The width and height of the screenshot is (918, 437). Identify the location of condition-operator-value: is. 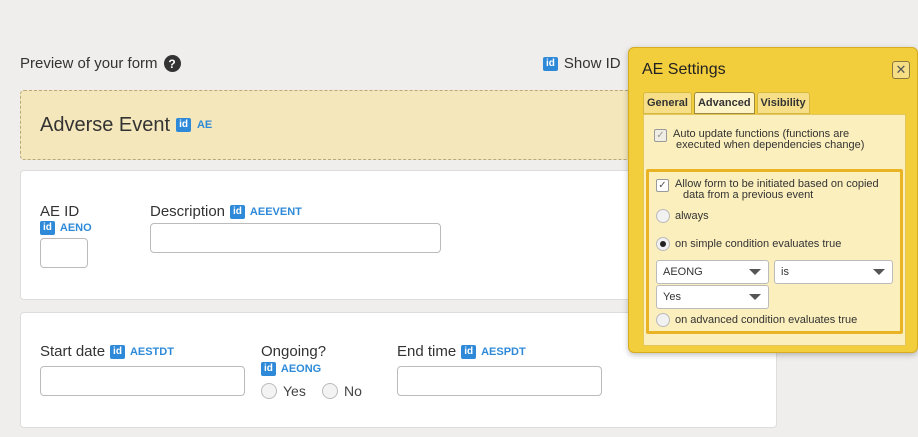
(785, 272).